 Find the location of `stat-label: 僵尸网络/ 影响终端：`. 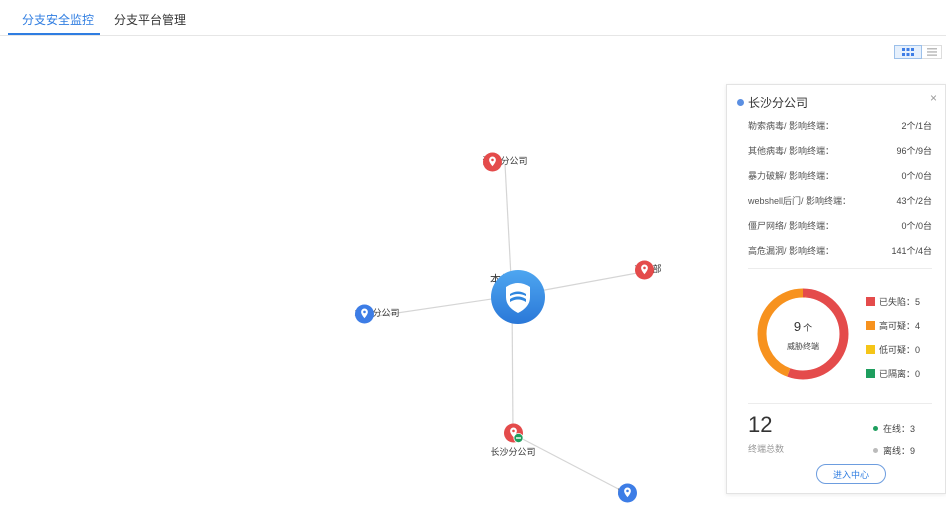

stat-label: 僵尸网络/ 影响终端： is located at coordinates (791, 226).